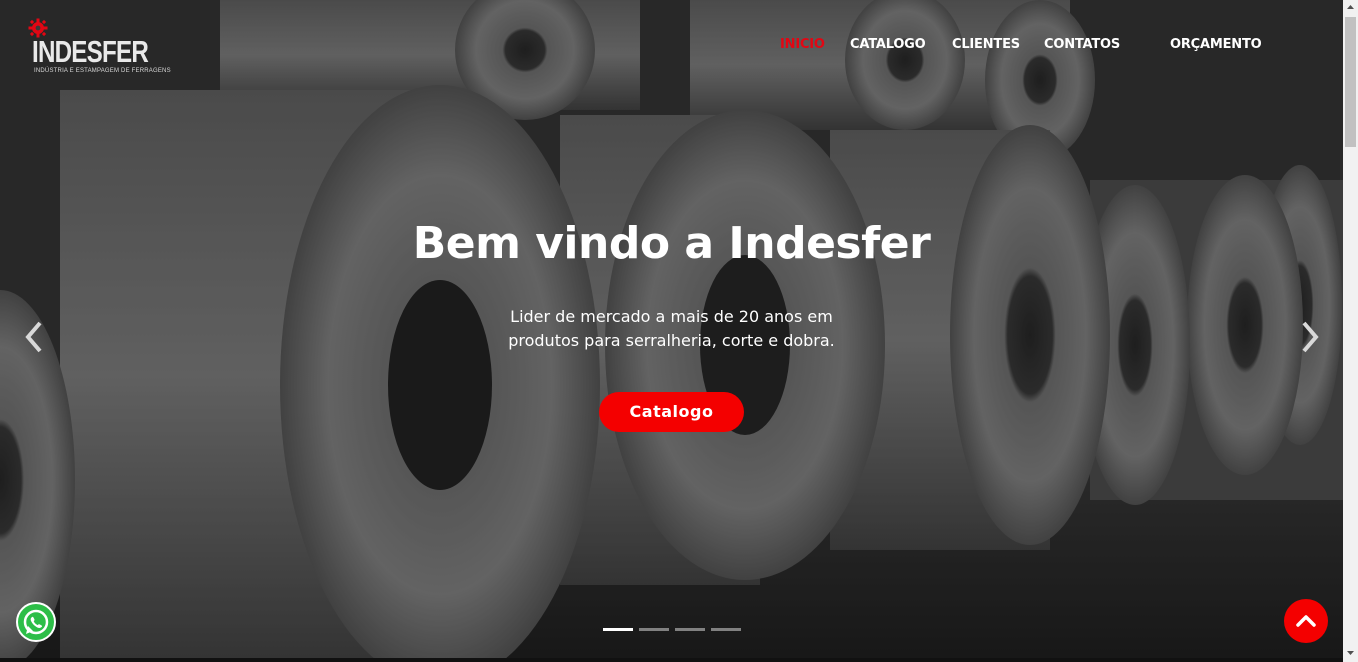  What do you see at coordinates (1216, 44) in the screenshot?
I see `nav-item-orcamento: ORÇAMENTO` at bounding box center [1216, 44].